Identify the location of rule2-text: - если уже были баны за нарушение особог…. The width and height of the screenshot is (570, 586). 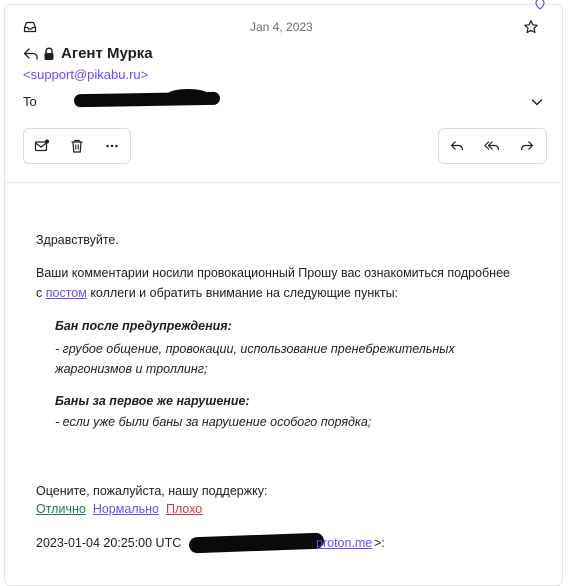
(213, 422).